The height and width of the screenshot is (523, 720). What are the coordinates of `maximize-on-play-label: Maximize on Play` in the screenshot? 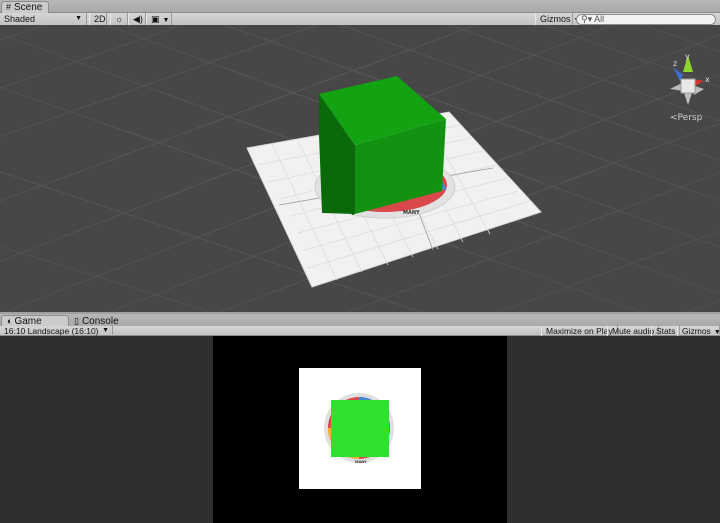 It's located at (579, 331).